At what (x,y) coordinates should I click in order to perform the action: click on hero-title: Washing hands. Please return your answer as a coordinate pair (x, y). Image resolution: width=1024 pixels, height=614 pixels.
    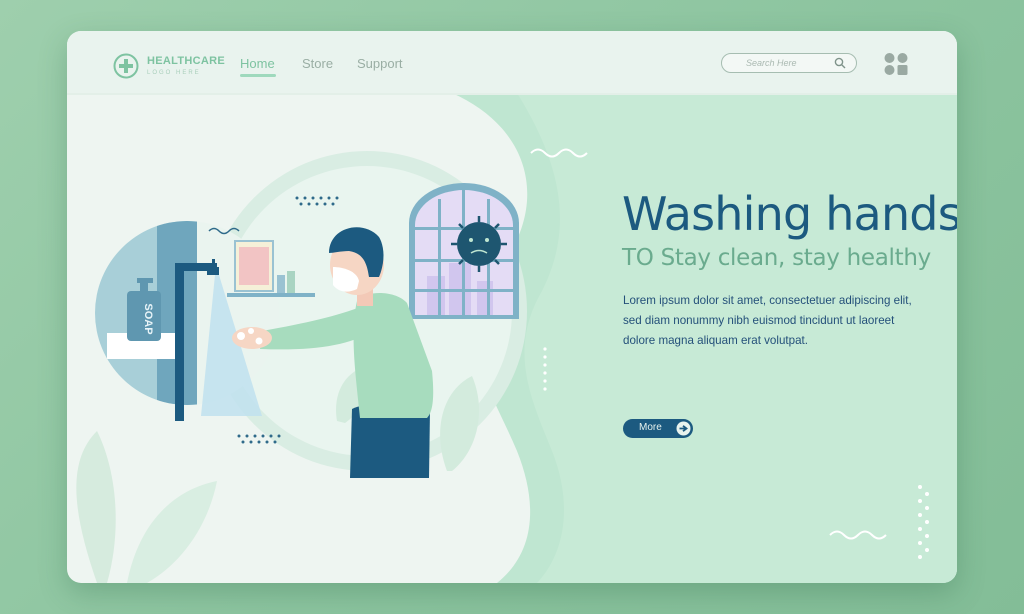
    Looking at the image, I should click on (789, 214).